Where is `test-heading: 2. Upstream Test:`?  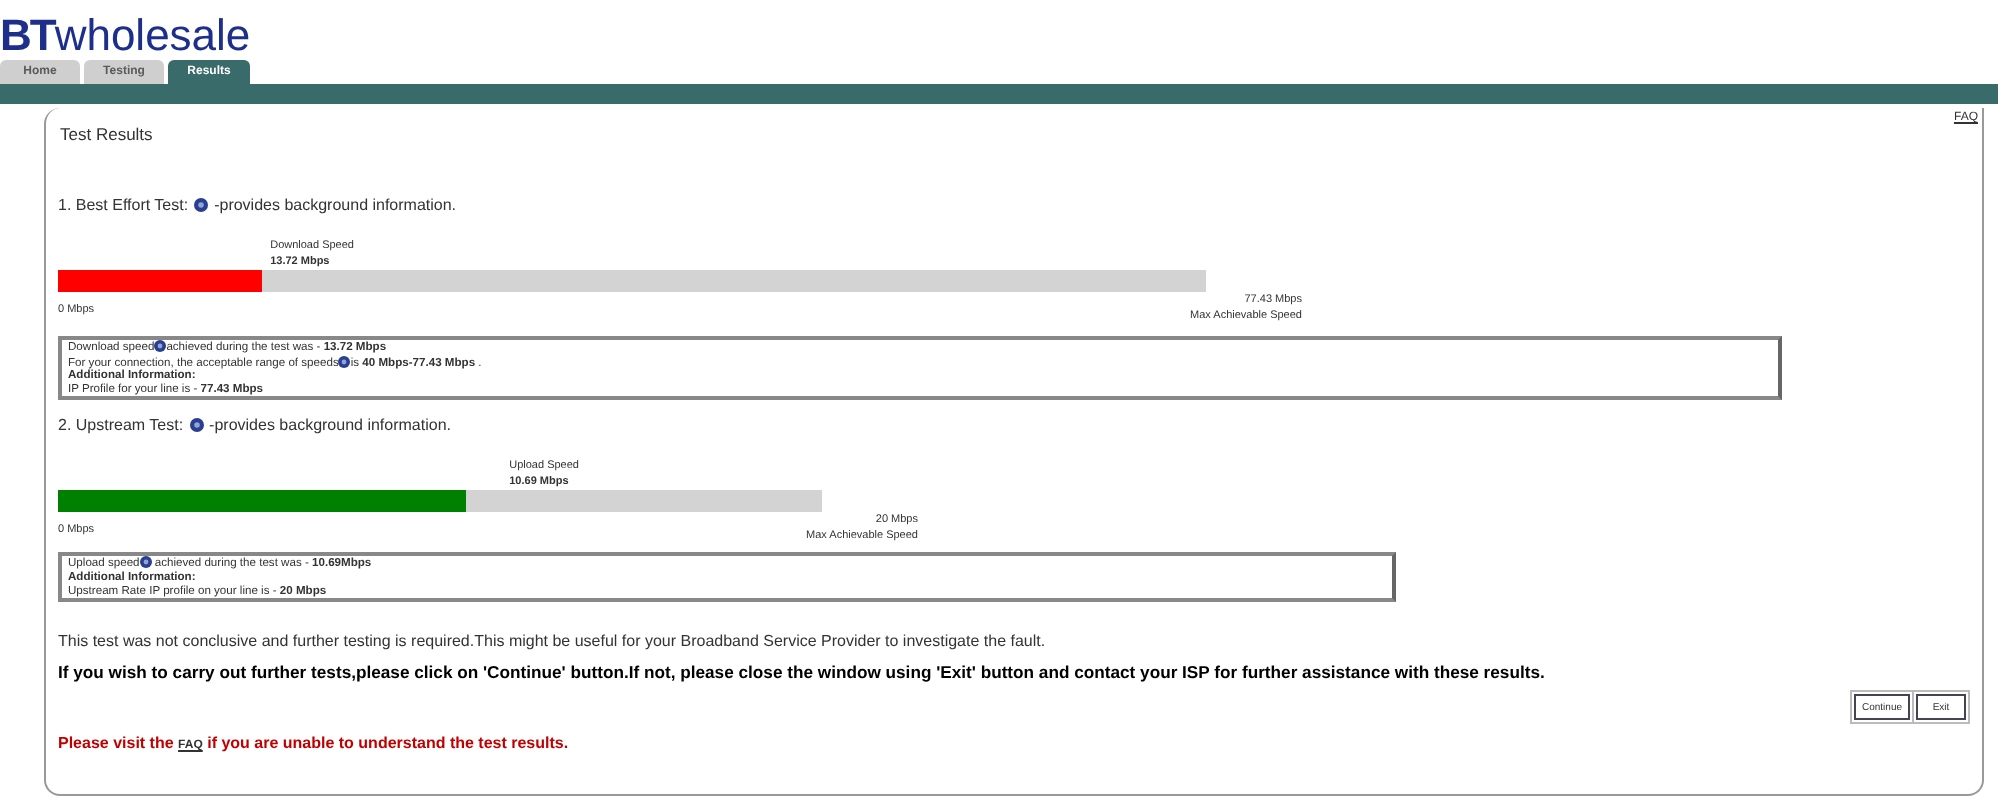
test-heading: 2. Upstream Test: is located at coordinates (121, 424).